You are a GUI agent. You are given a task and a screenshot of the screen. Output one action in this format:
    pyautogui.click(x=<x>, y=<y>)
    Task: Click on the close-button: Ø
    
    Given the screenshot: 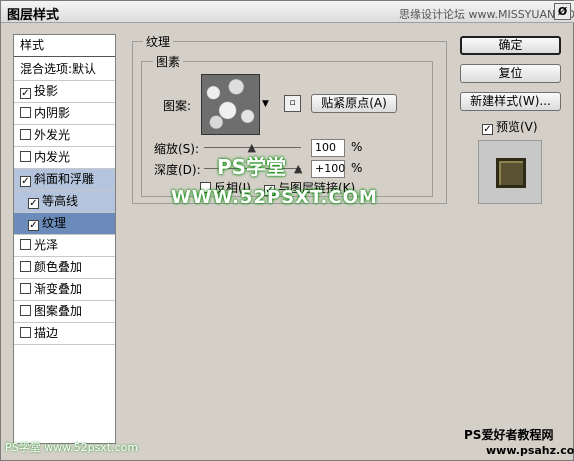 What is the action you would take?
    pyautogui.click(x=562, y=11)
    